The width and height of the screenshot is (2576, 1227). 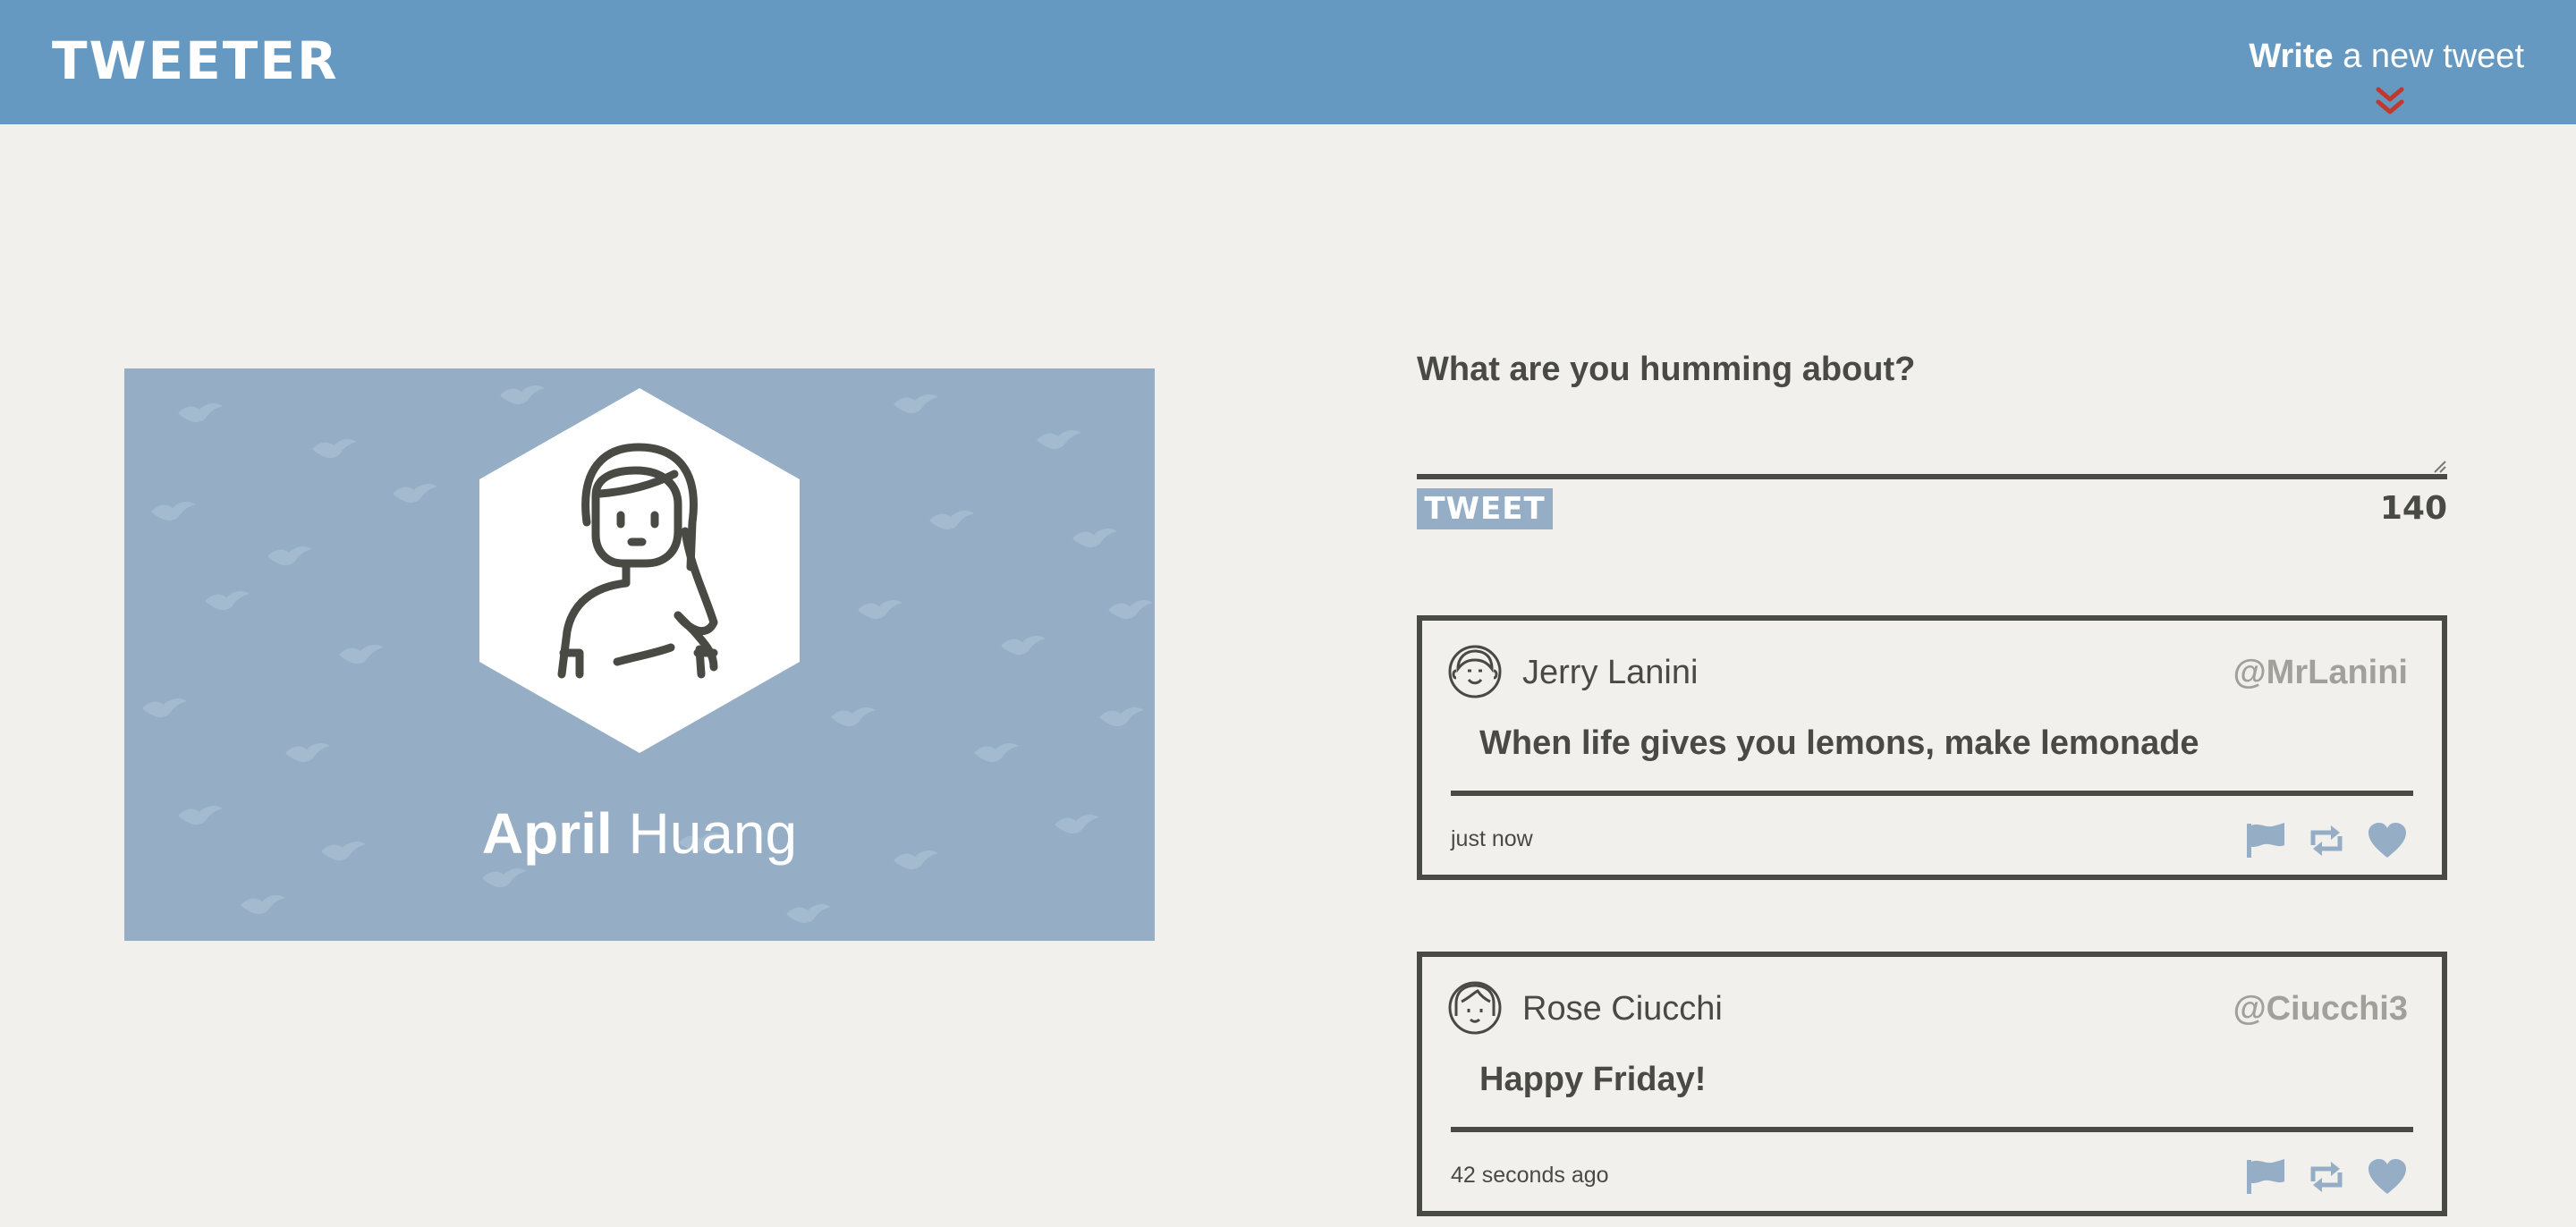 I want to click on tweet-author-name: Rose Ciucchi, so click(x=1622, y=1009).